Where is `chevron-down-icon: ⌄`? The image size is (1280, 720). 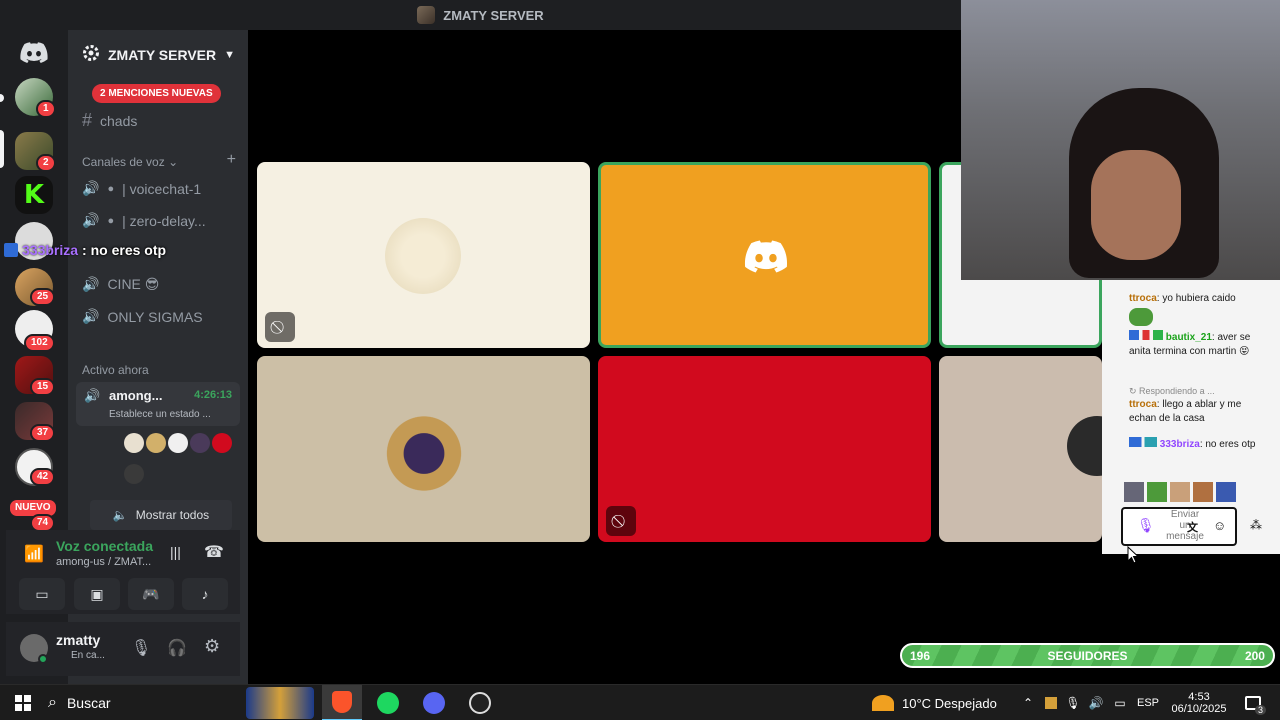
chevron-down-icon: ⌄ is located at coordinates (173, 162).